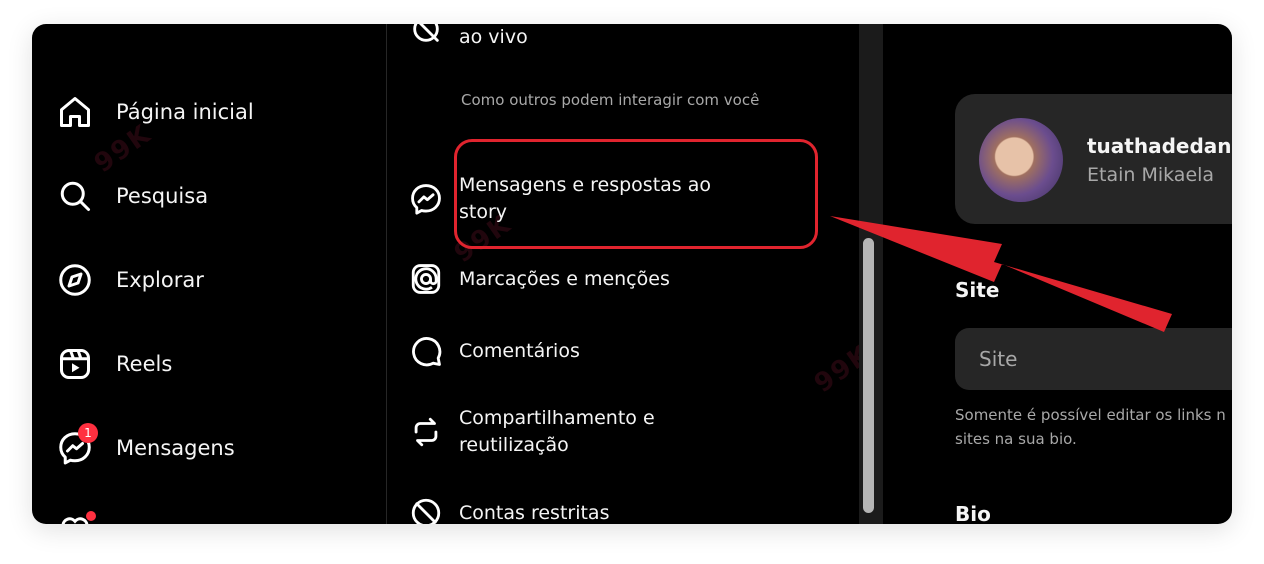 This screenshot has width=1264, height=564. I want to click on settings-item-label: Marcações e menções, so click(564, 279).